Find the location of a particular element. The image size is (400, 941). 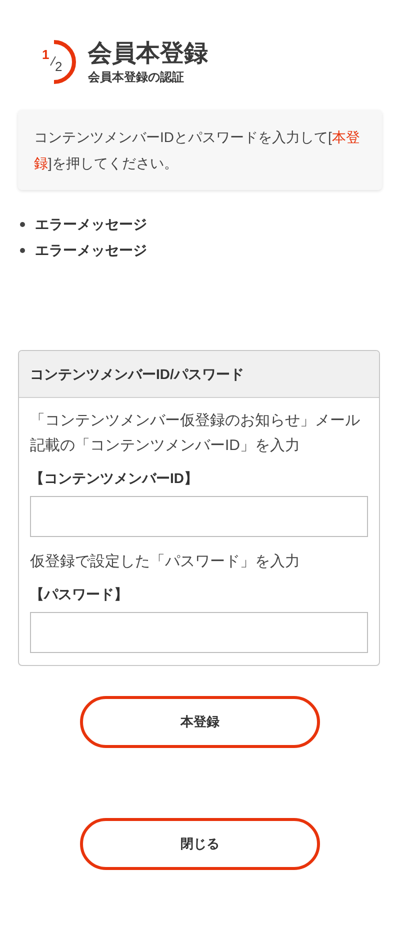

step-current: 1 is located at coordinates (46, 54).